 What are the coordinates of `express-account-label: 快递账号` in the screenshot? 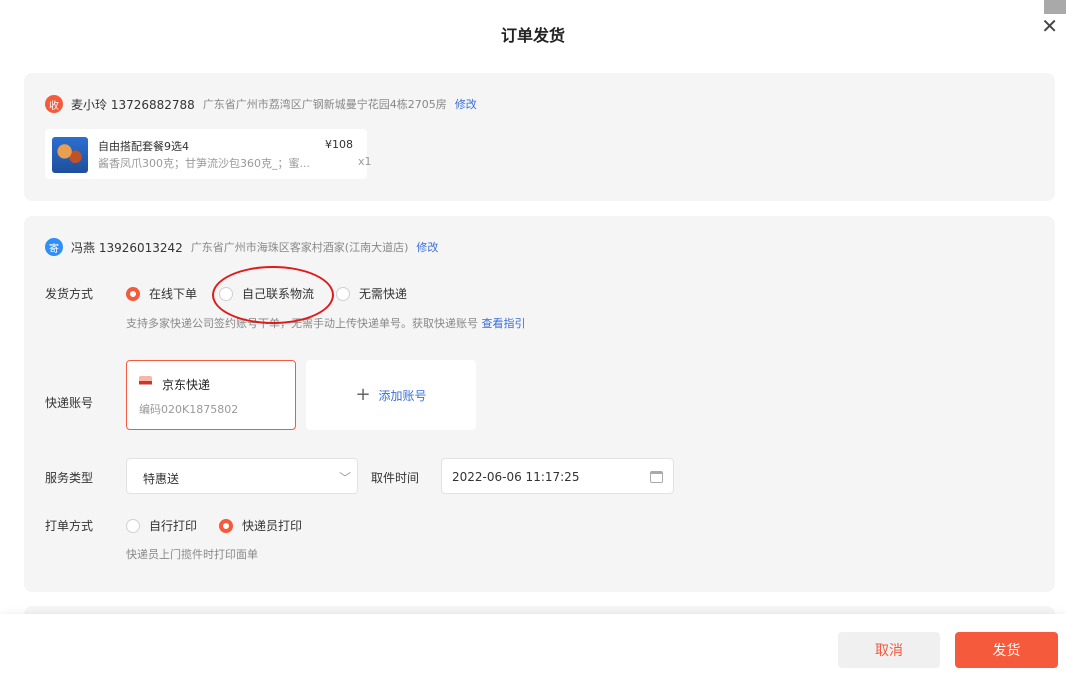 It's located at (69, 403).